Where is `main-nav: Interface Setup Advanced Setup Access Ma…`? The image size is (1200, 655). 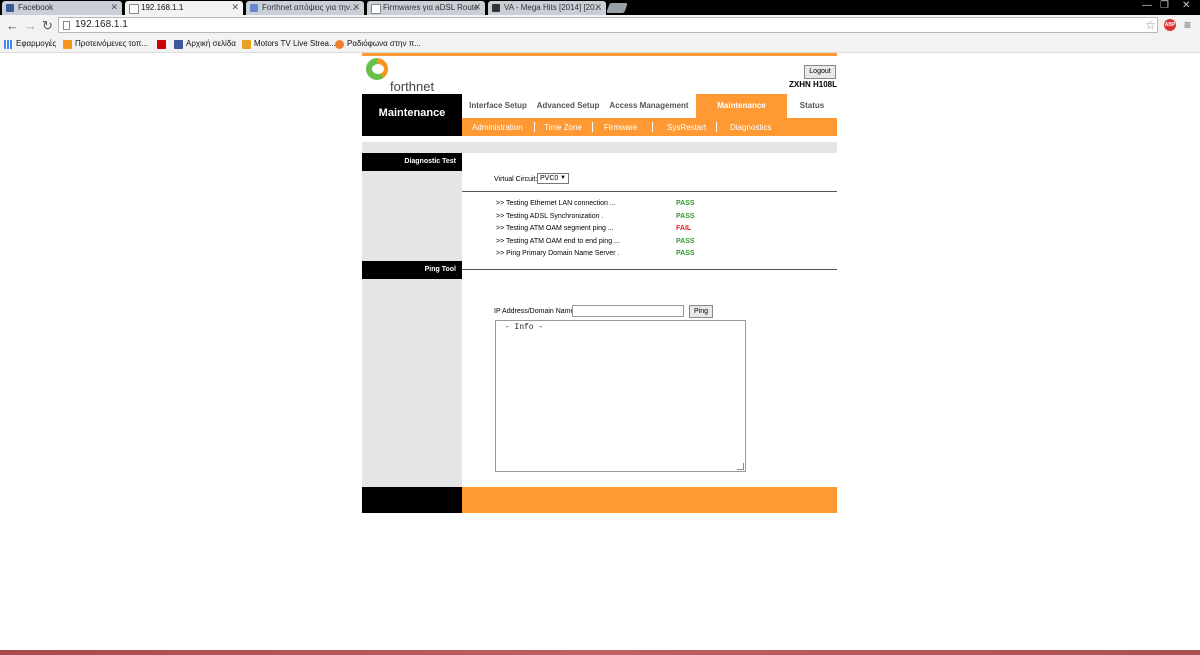
main-nav: Interface Setup Advanced Setup Access Ma… is located at coordinates (649, 106).